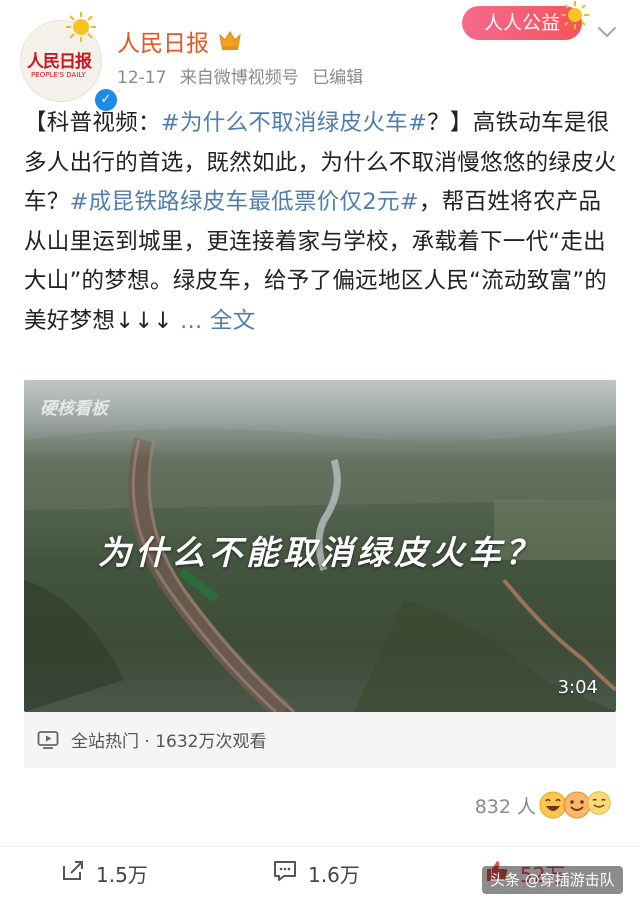 This screenshot has width=640, height=901. Describe the element at coordinates (58, 75) in the screenshot. I see `avatar-logo-sub: PEOPLE'S DAILY` at that location.